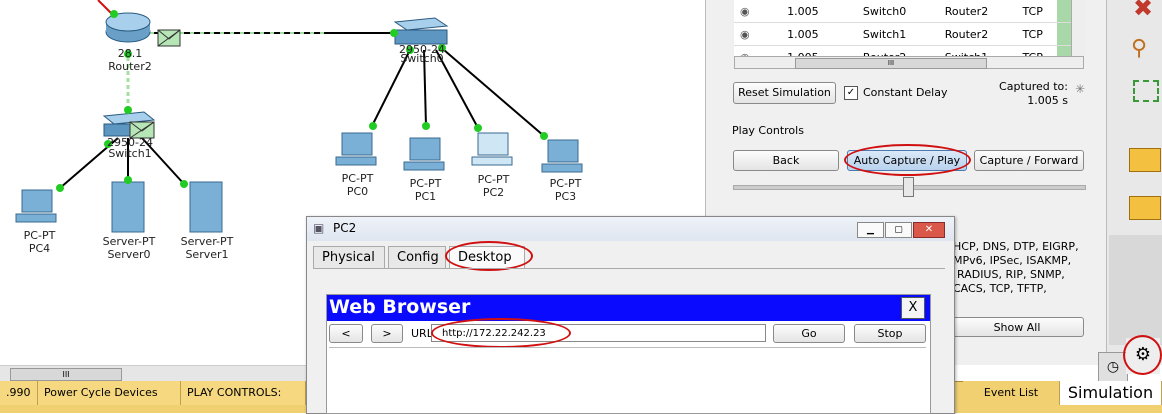 The height and width of the screenshot is (414, 1162). What do you see at coordinates (1029, 160) in the screenshot?
I see `capture-forward-button: Capture / Forward` at bounding box center [1029, 160].